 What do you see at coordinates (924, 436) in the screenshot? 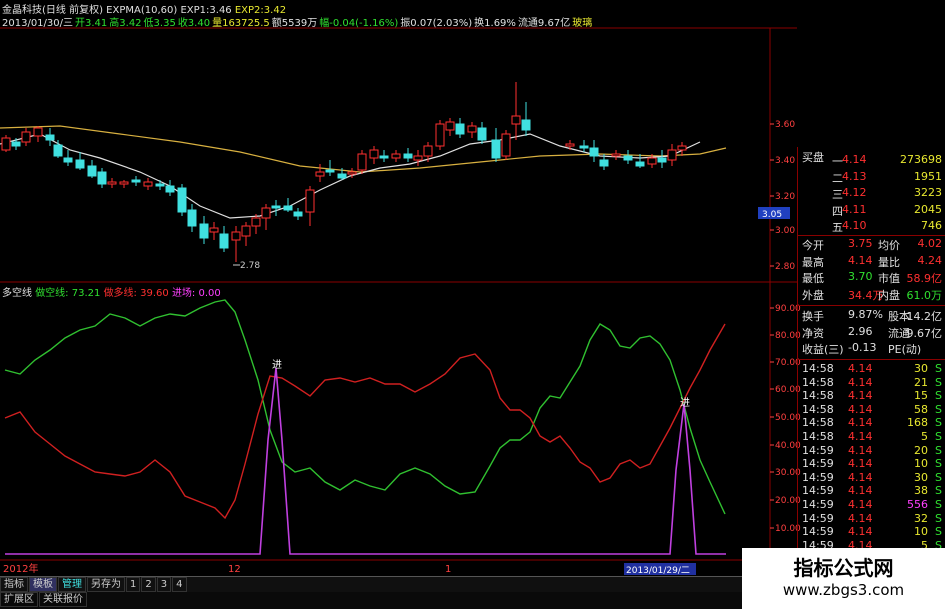
I see `panel-cell: 5` at bounding box center [924, 436].